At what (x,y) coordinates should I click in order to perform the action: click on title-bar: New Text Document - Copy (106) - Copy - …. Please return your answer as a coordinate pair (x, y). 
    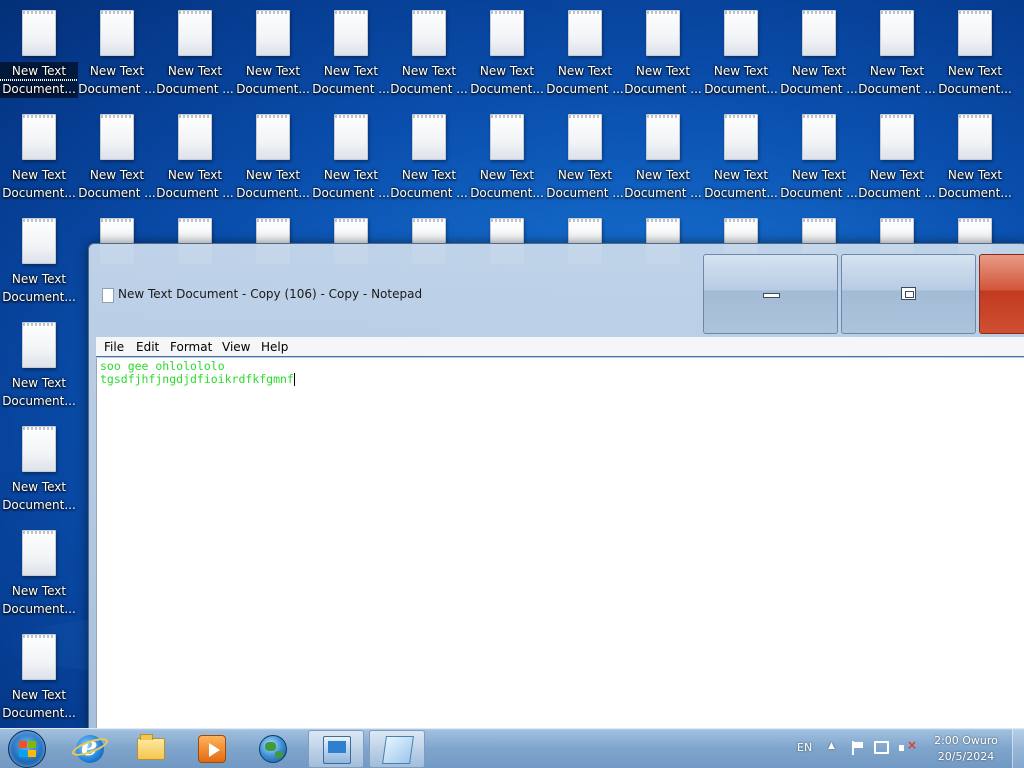
    Looking at the image, I should click on (556, 291).